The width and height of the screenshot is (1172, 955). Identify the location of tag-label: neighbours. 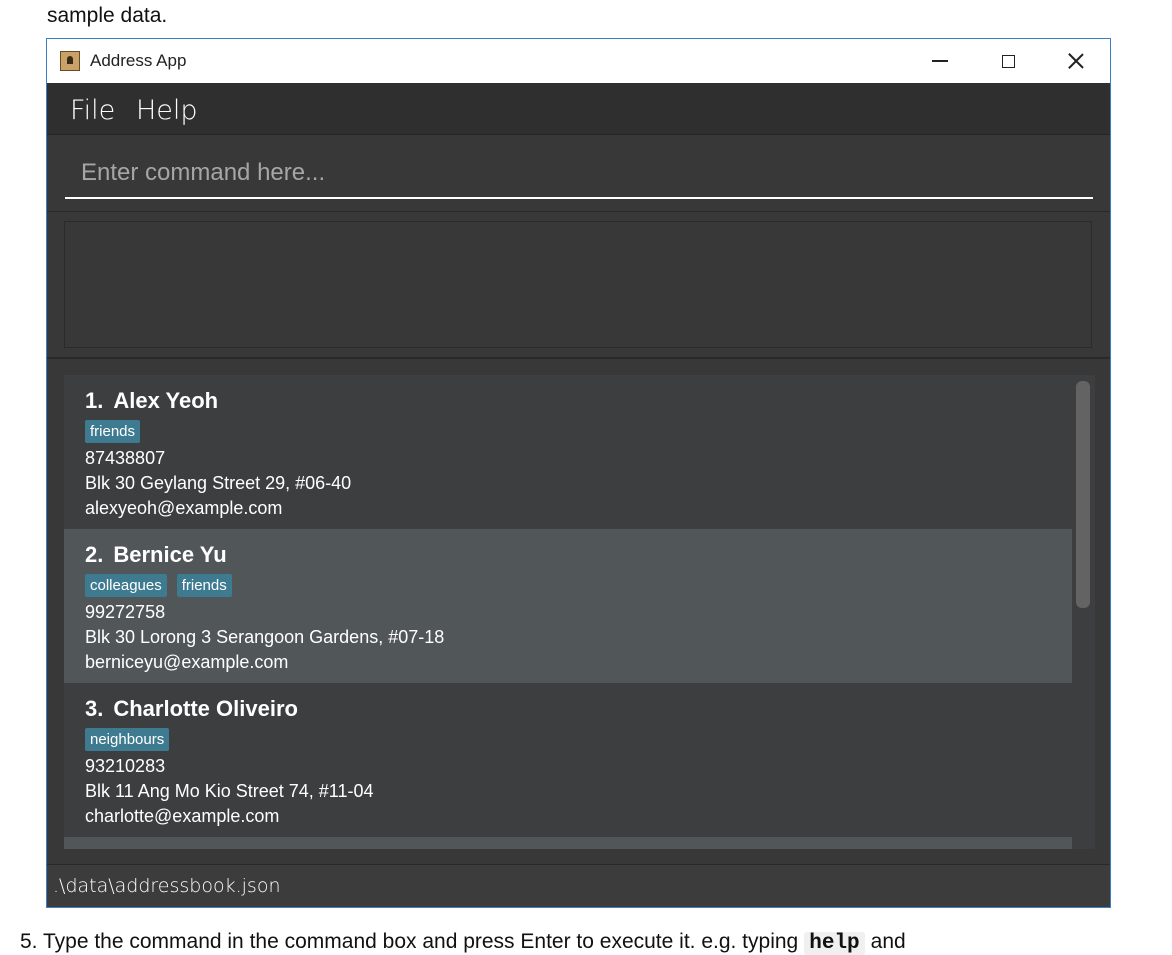
(127, 739).